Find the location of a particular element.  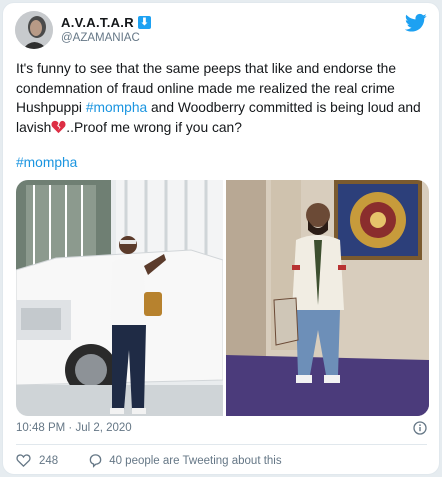

comment-bubble-icon is located at coordinates (95, 461).